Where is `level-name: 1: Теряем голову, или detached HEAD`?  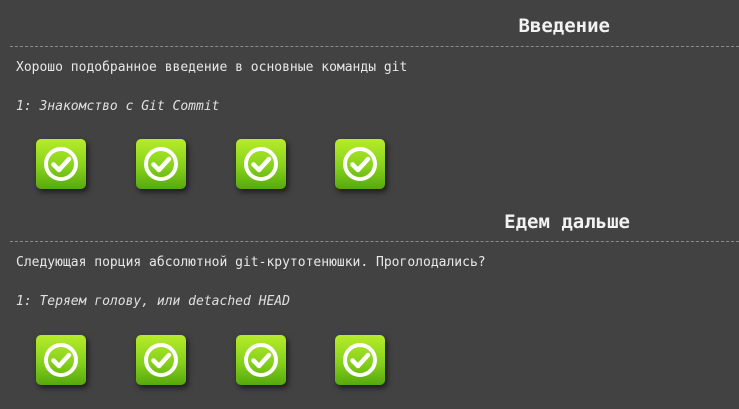
level-name: 1: Теряем голову, или detached HEAD is located at coordinates (153, 301).